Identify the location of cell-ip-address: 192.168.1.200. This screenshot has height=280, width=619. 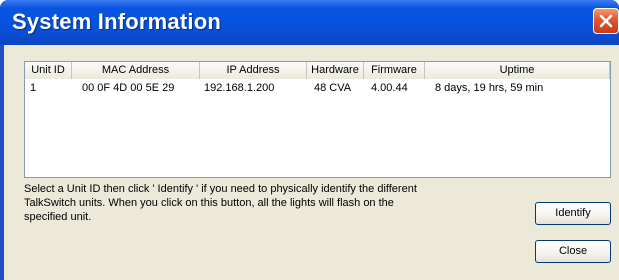
(239, 88).